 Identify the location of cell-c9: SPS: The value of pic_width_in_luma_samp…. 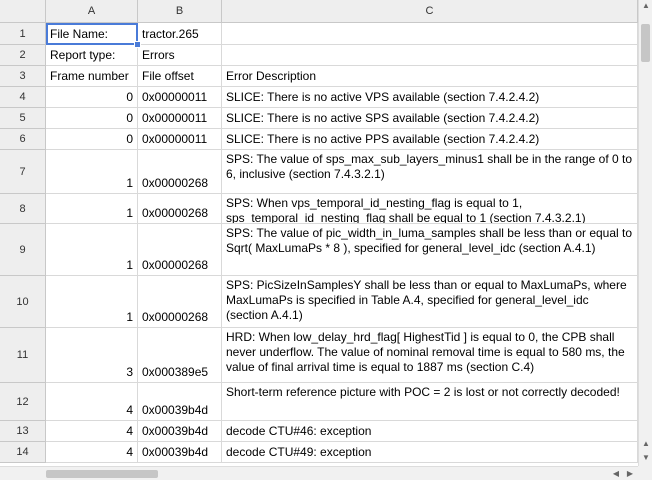
(430, 250).